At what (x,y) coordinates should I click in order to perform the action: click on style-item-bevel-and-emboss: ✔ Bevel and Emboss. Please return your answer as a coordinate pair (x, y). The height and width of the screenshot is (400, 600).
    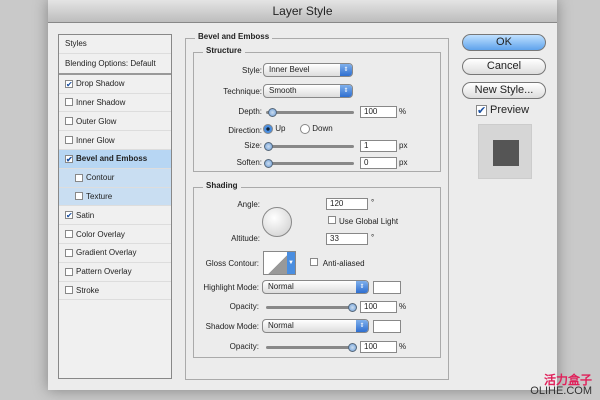
    Looking at the image, I should click on (115, 159).